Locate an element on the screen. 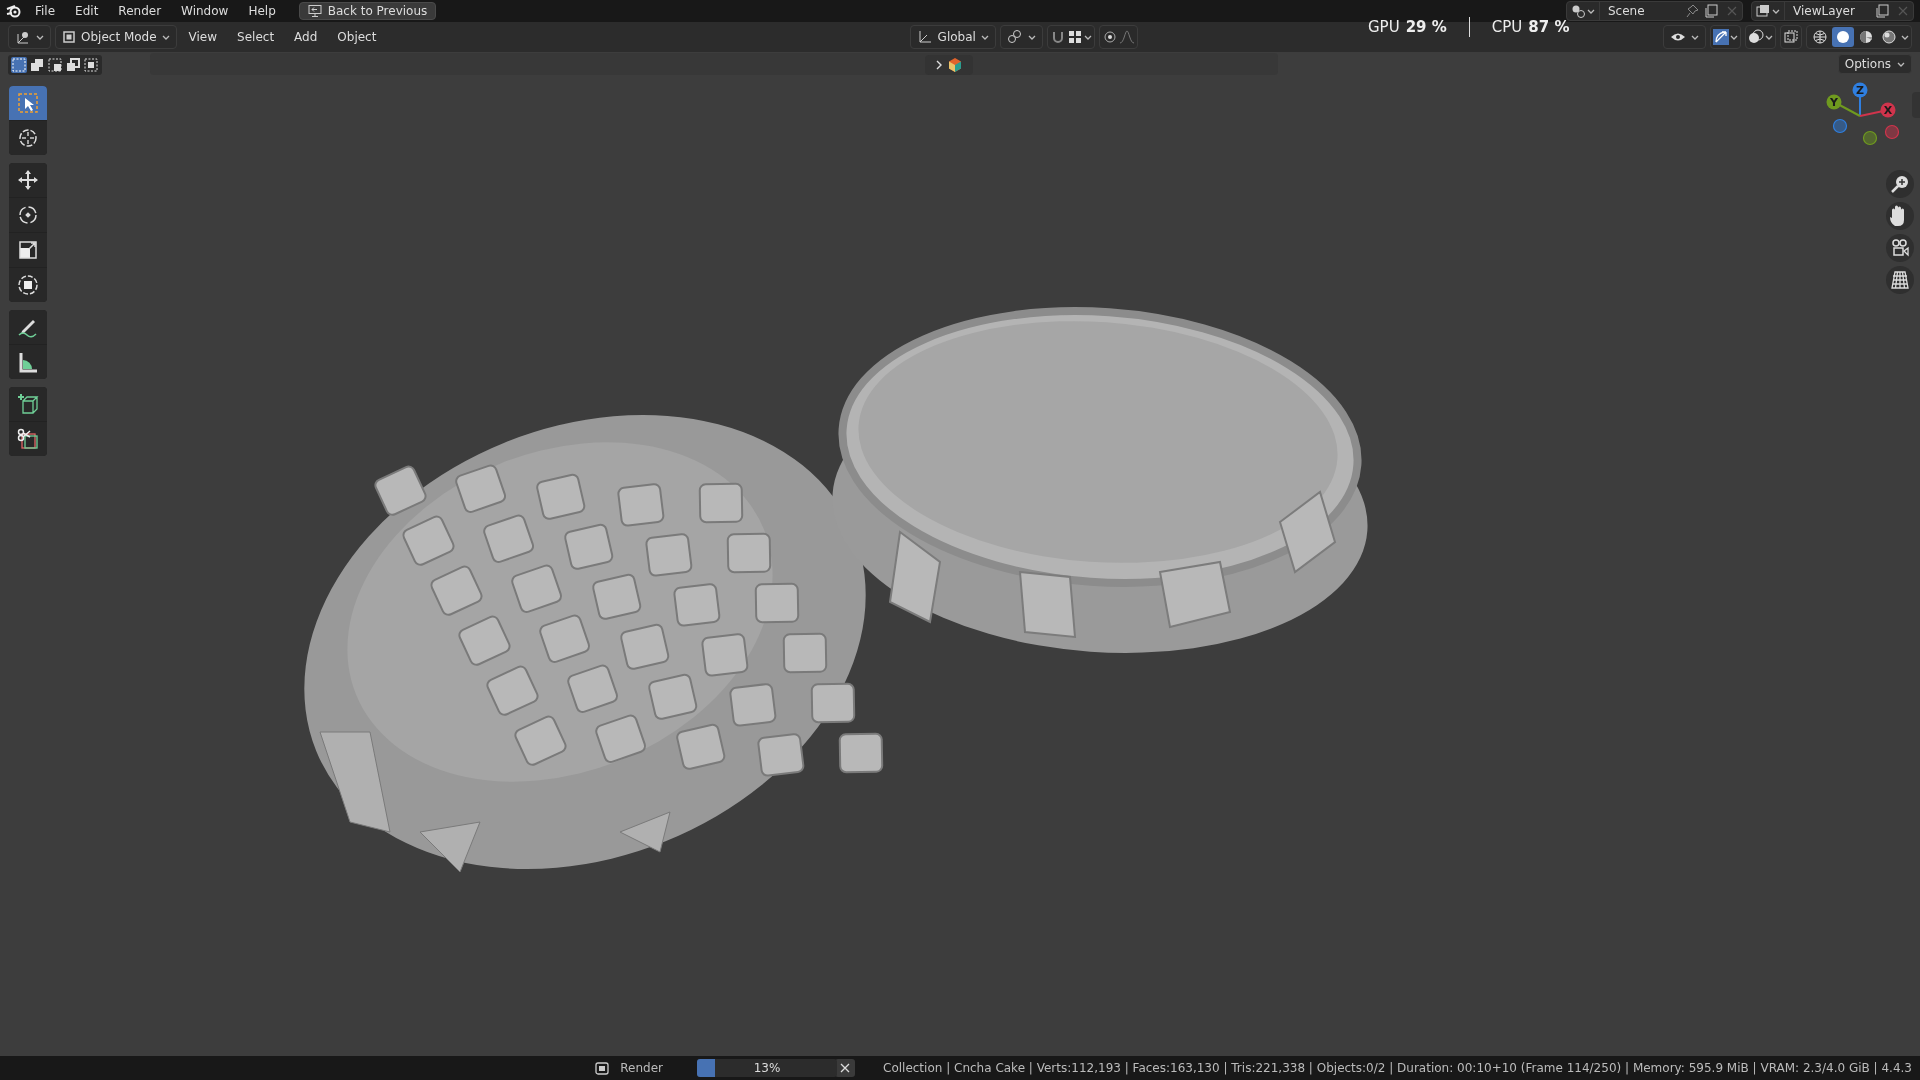  wireframe-shading-icon is located at coordinates (1820, 37).